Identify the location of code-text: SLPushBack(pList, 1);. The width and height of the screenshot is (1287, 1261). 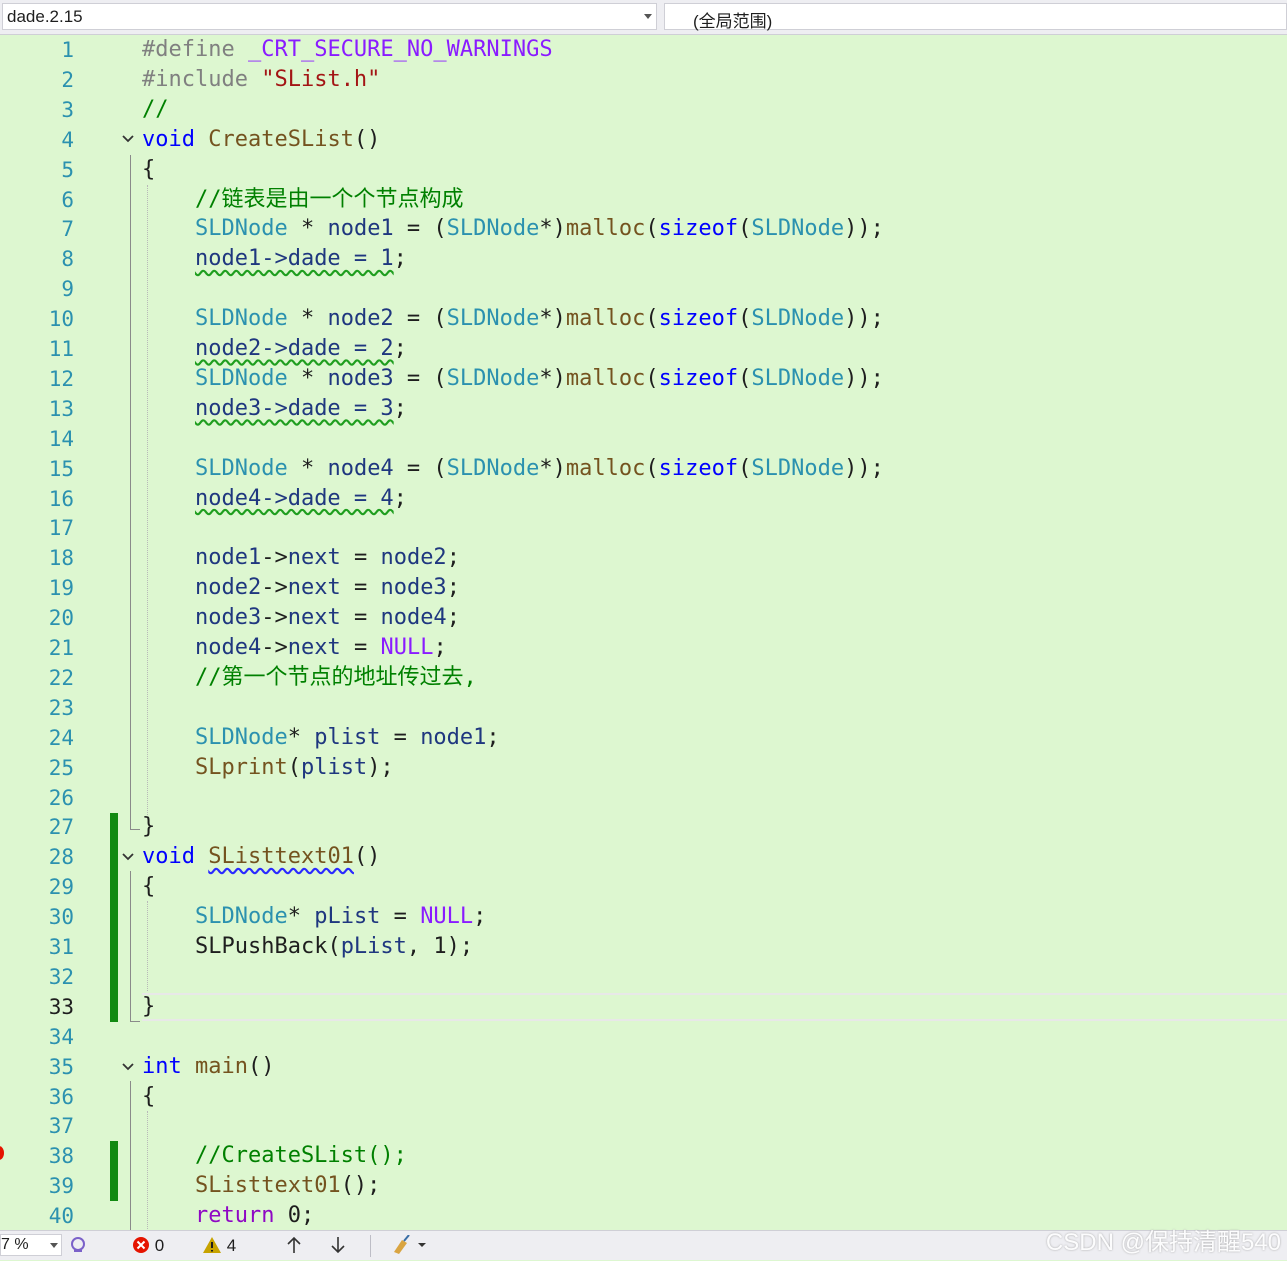
(307, 947).